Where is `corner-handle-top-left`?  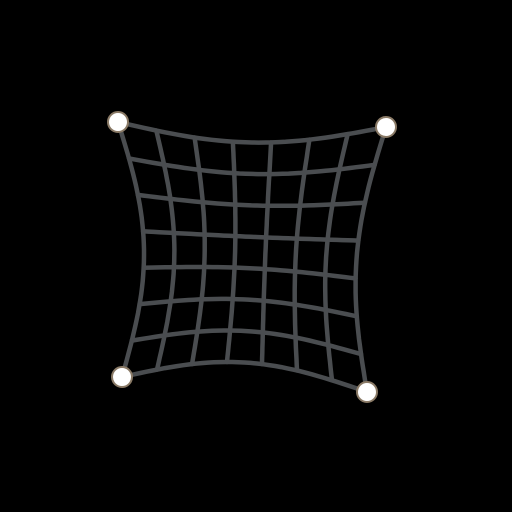
corner-handle-top-left is located at coordinates (118, 122).